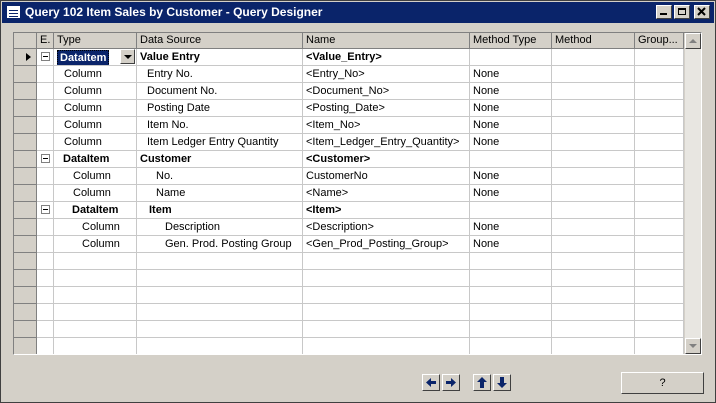 The width and height of the screenshot is (716, 403). Describe the element at coordinates (386, 159) in the screenshot. I see `grid-cell: <Customer>` at that location.